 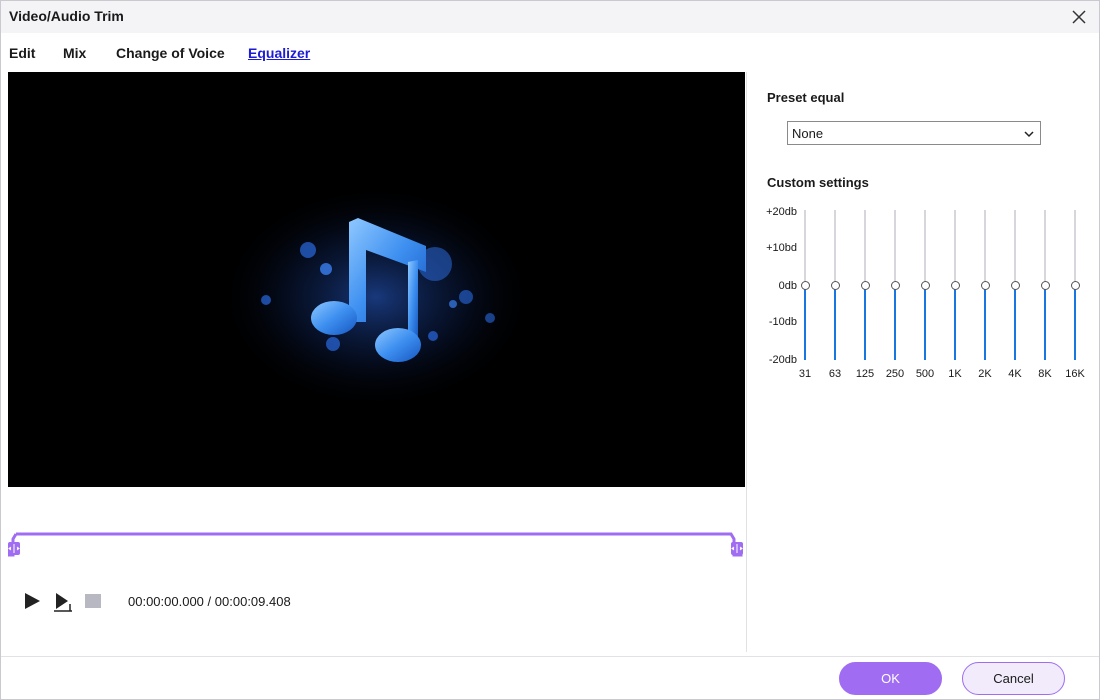 I want to click on eq-scale-label: +10bd, so click(x=781, y=248).